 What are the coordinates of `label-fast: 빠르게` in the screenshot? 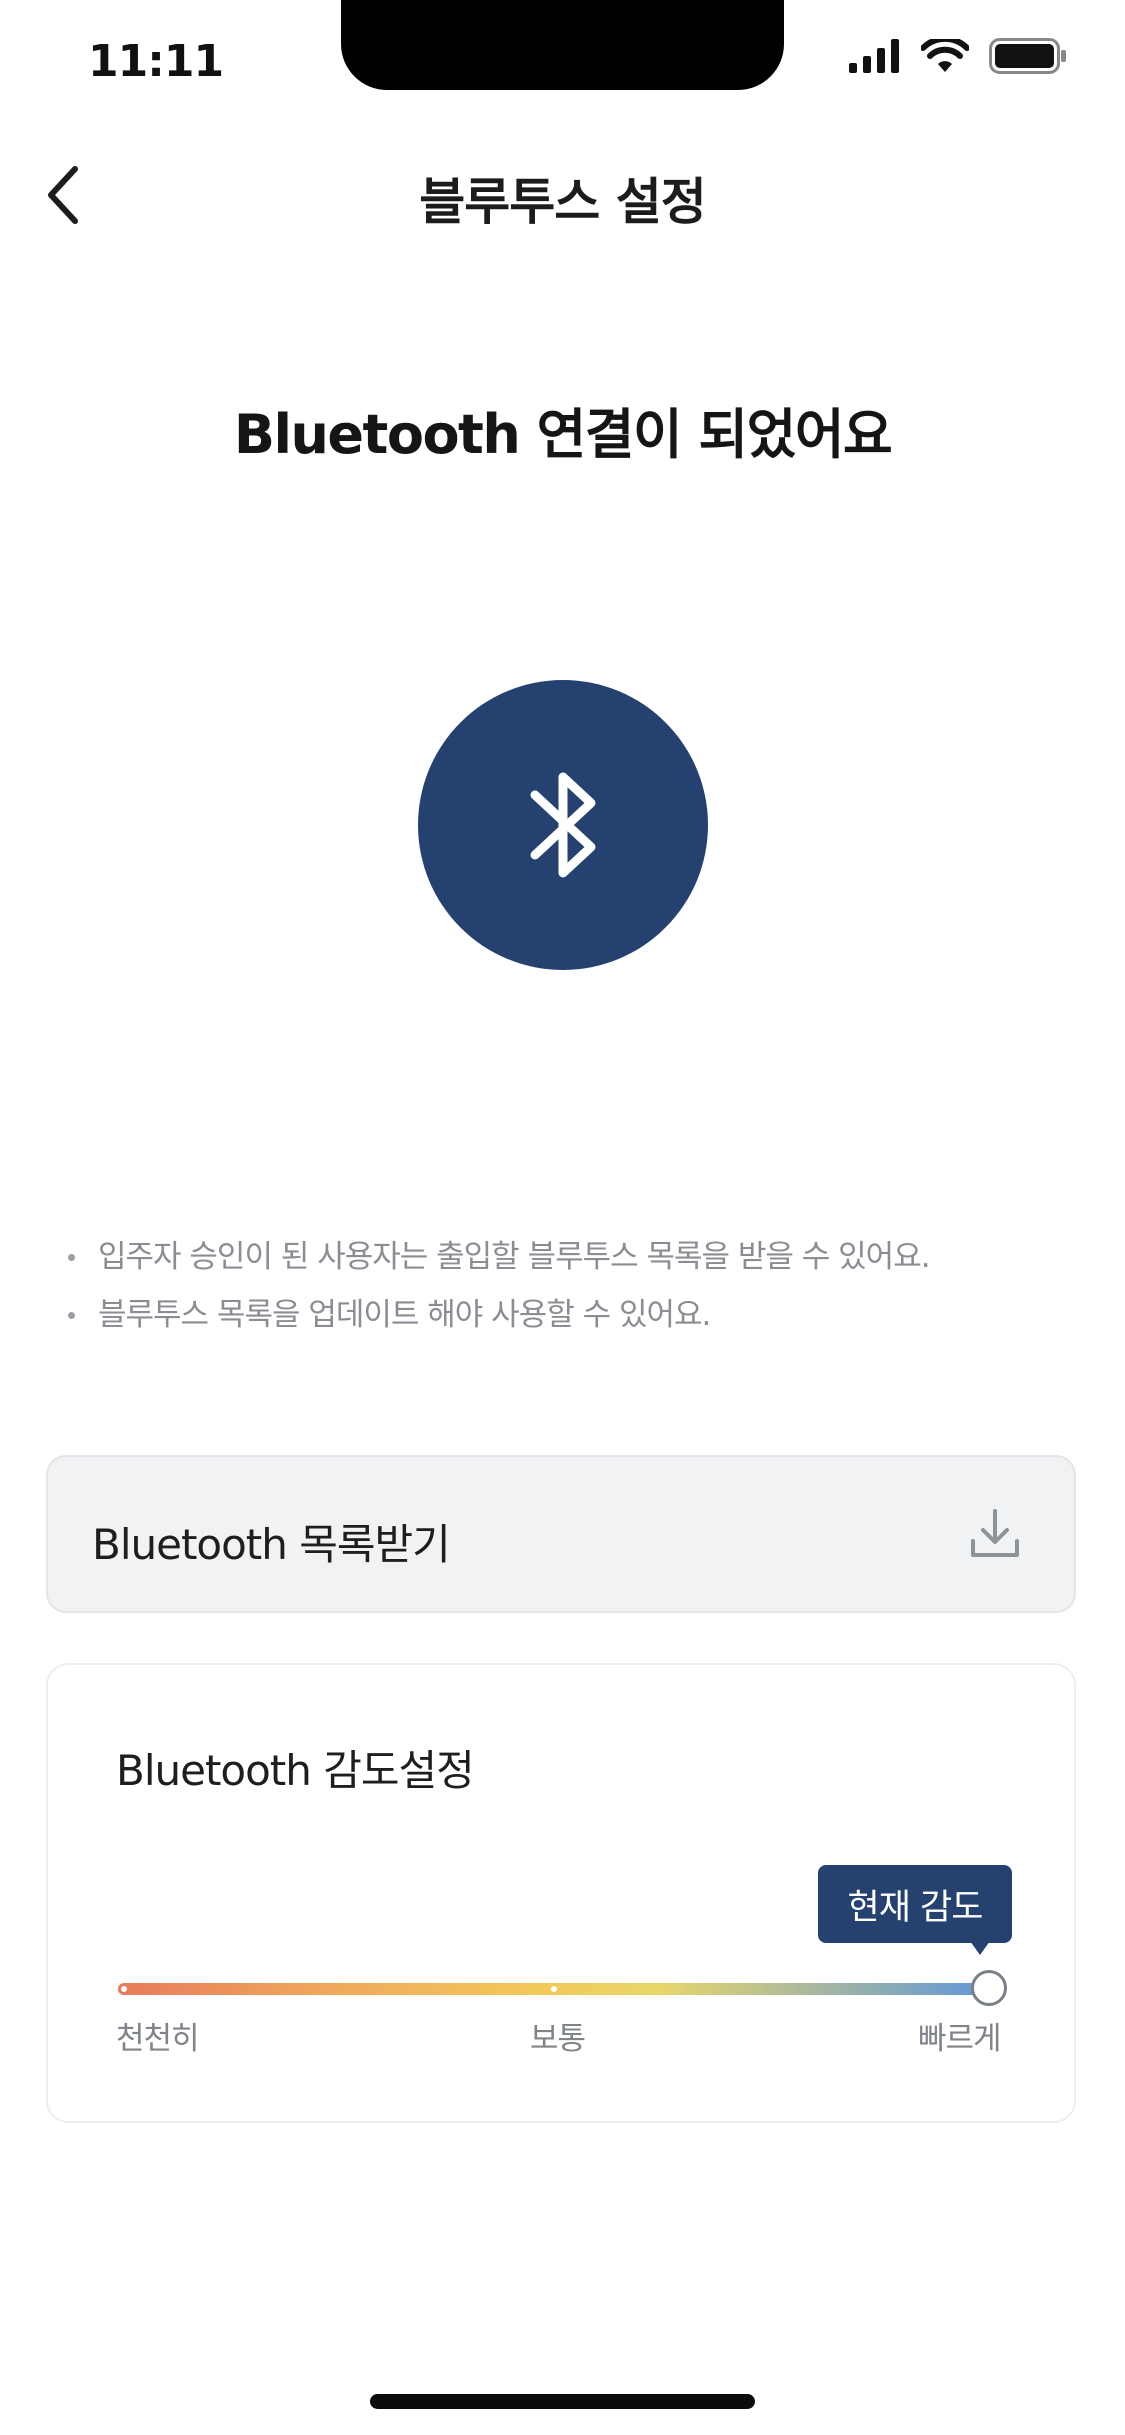 It's located at (960, 2039).